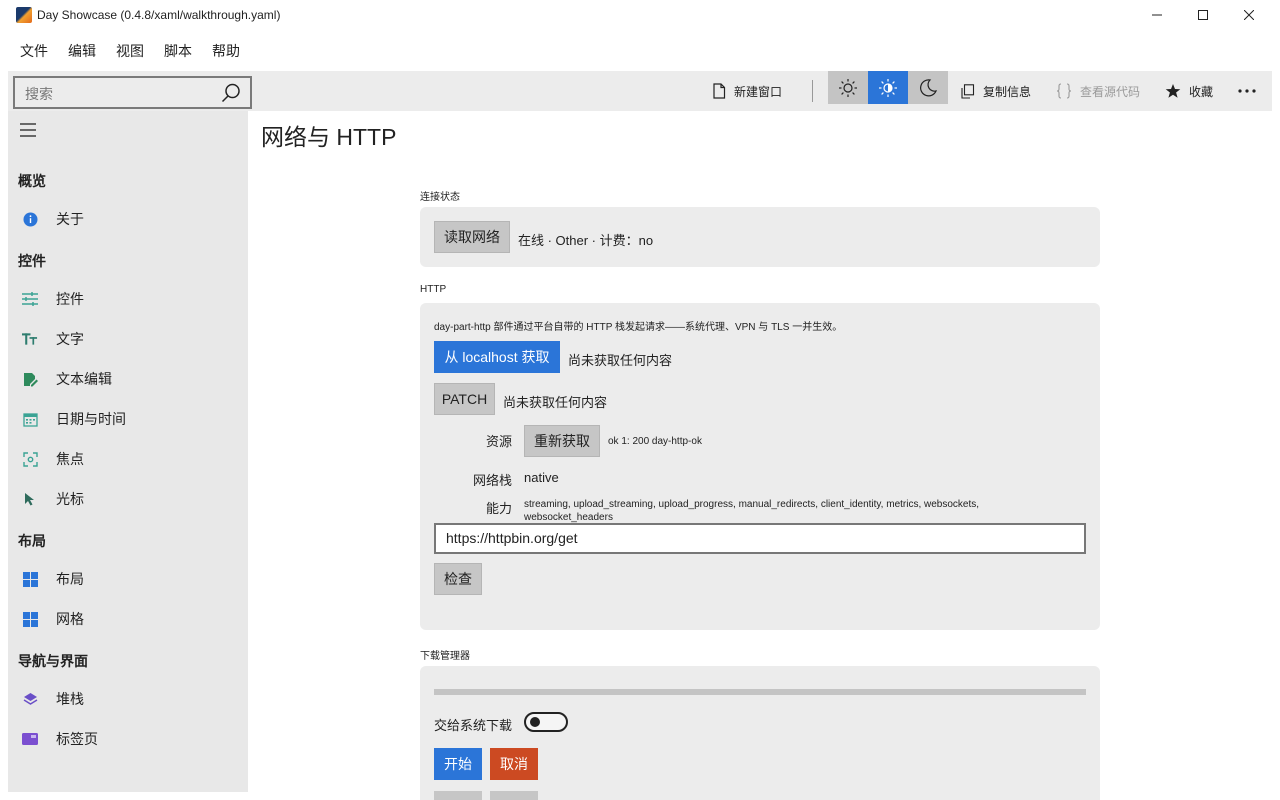 This screenshot has height=800, width=1280. I want to click on sidebar-item-datetime: 日期与时间, so click(128, 419).